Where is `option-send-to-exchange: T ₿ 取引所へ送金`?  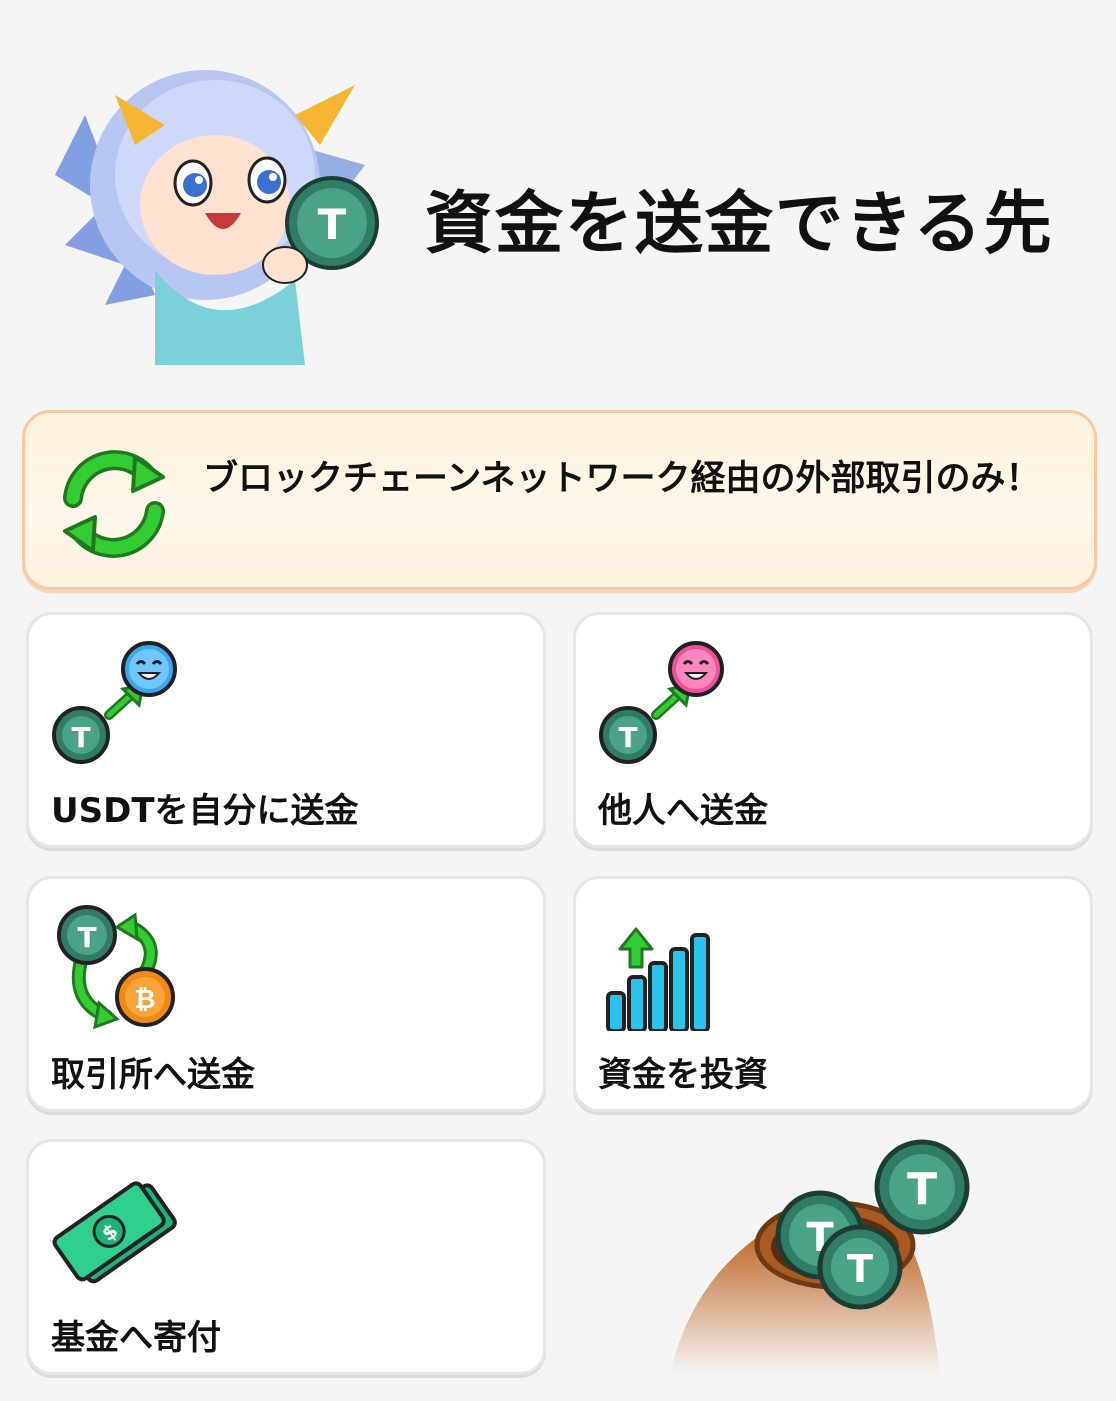
option-send-to-exchange: T ₿ 取引所へ送金 is located at coordinates (286, 994).